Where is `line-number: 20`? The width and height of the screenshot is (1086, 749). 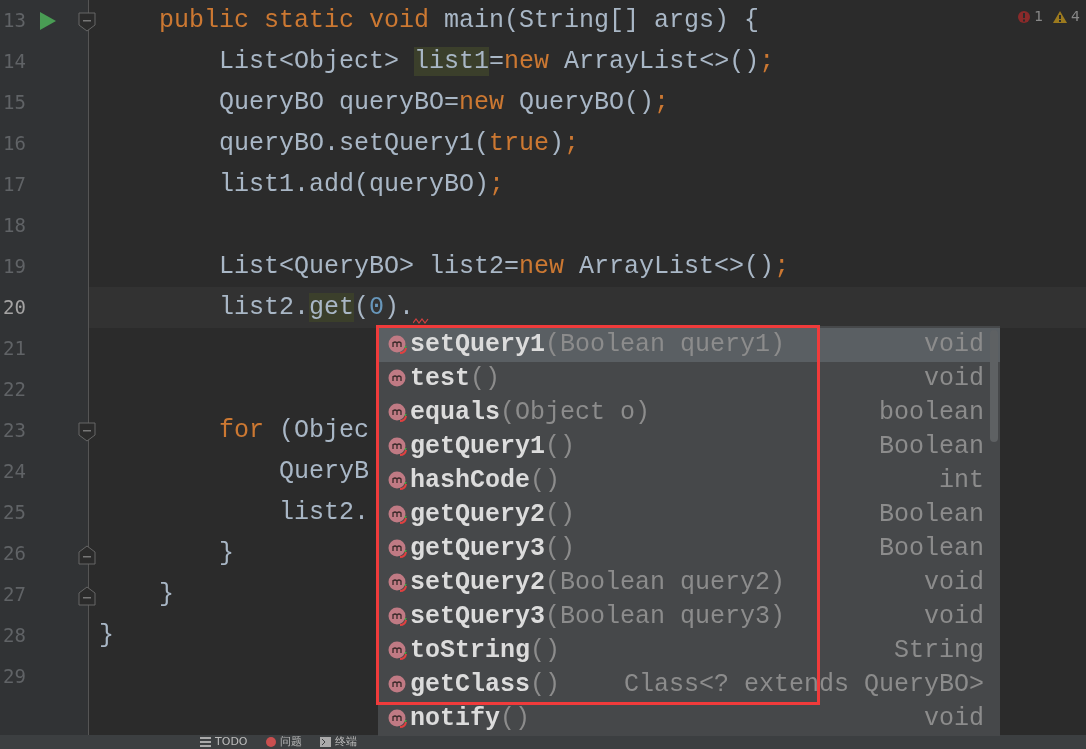
line-number: 20 is located at coordinates (14, 308).